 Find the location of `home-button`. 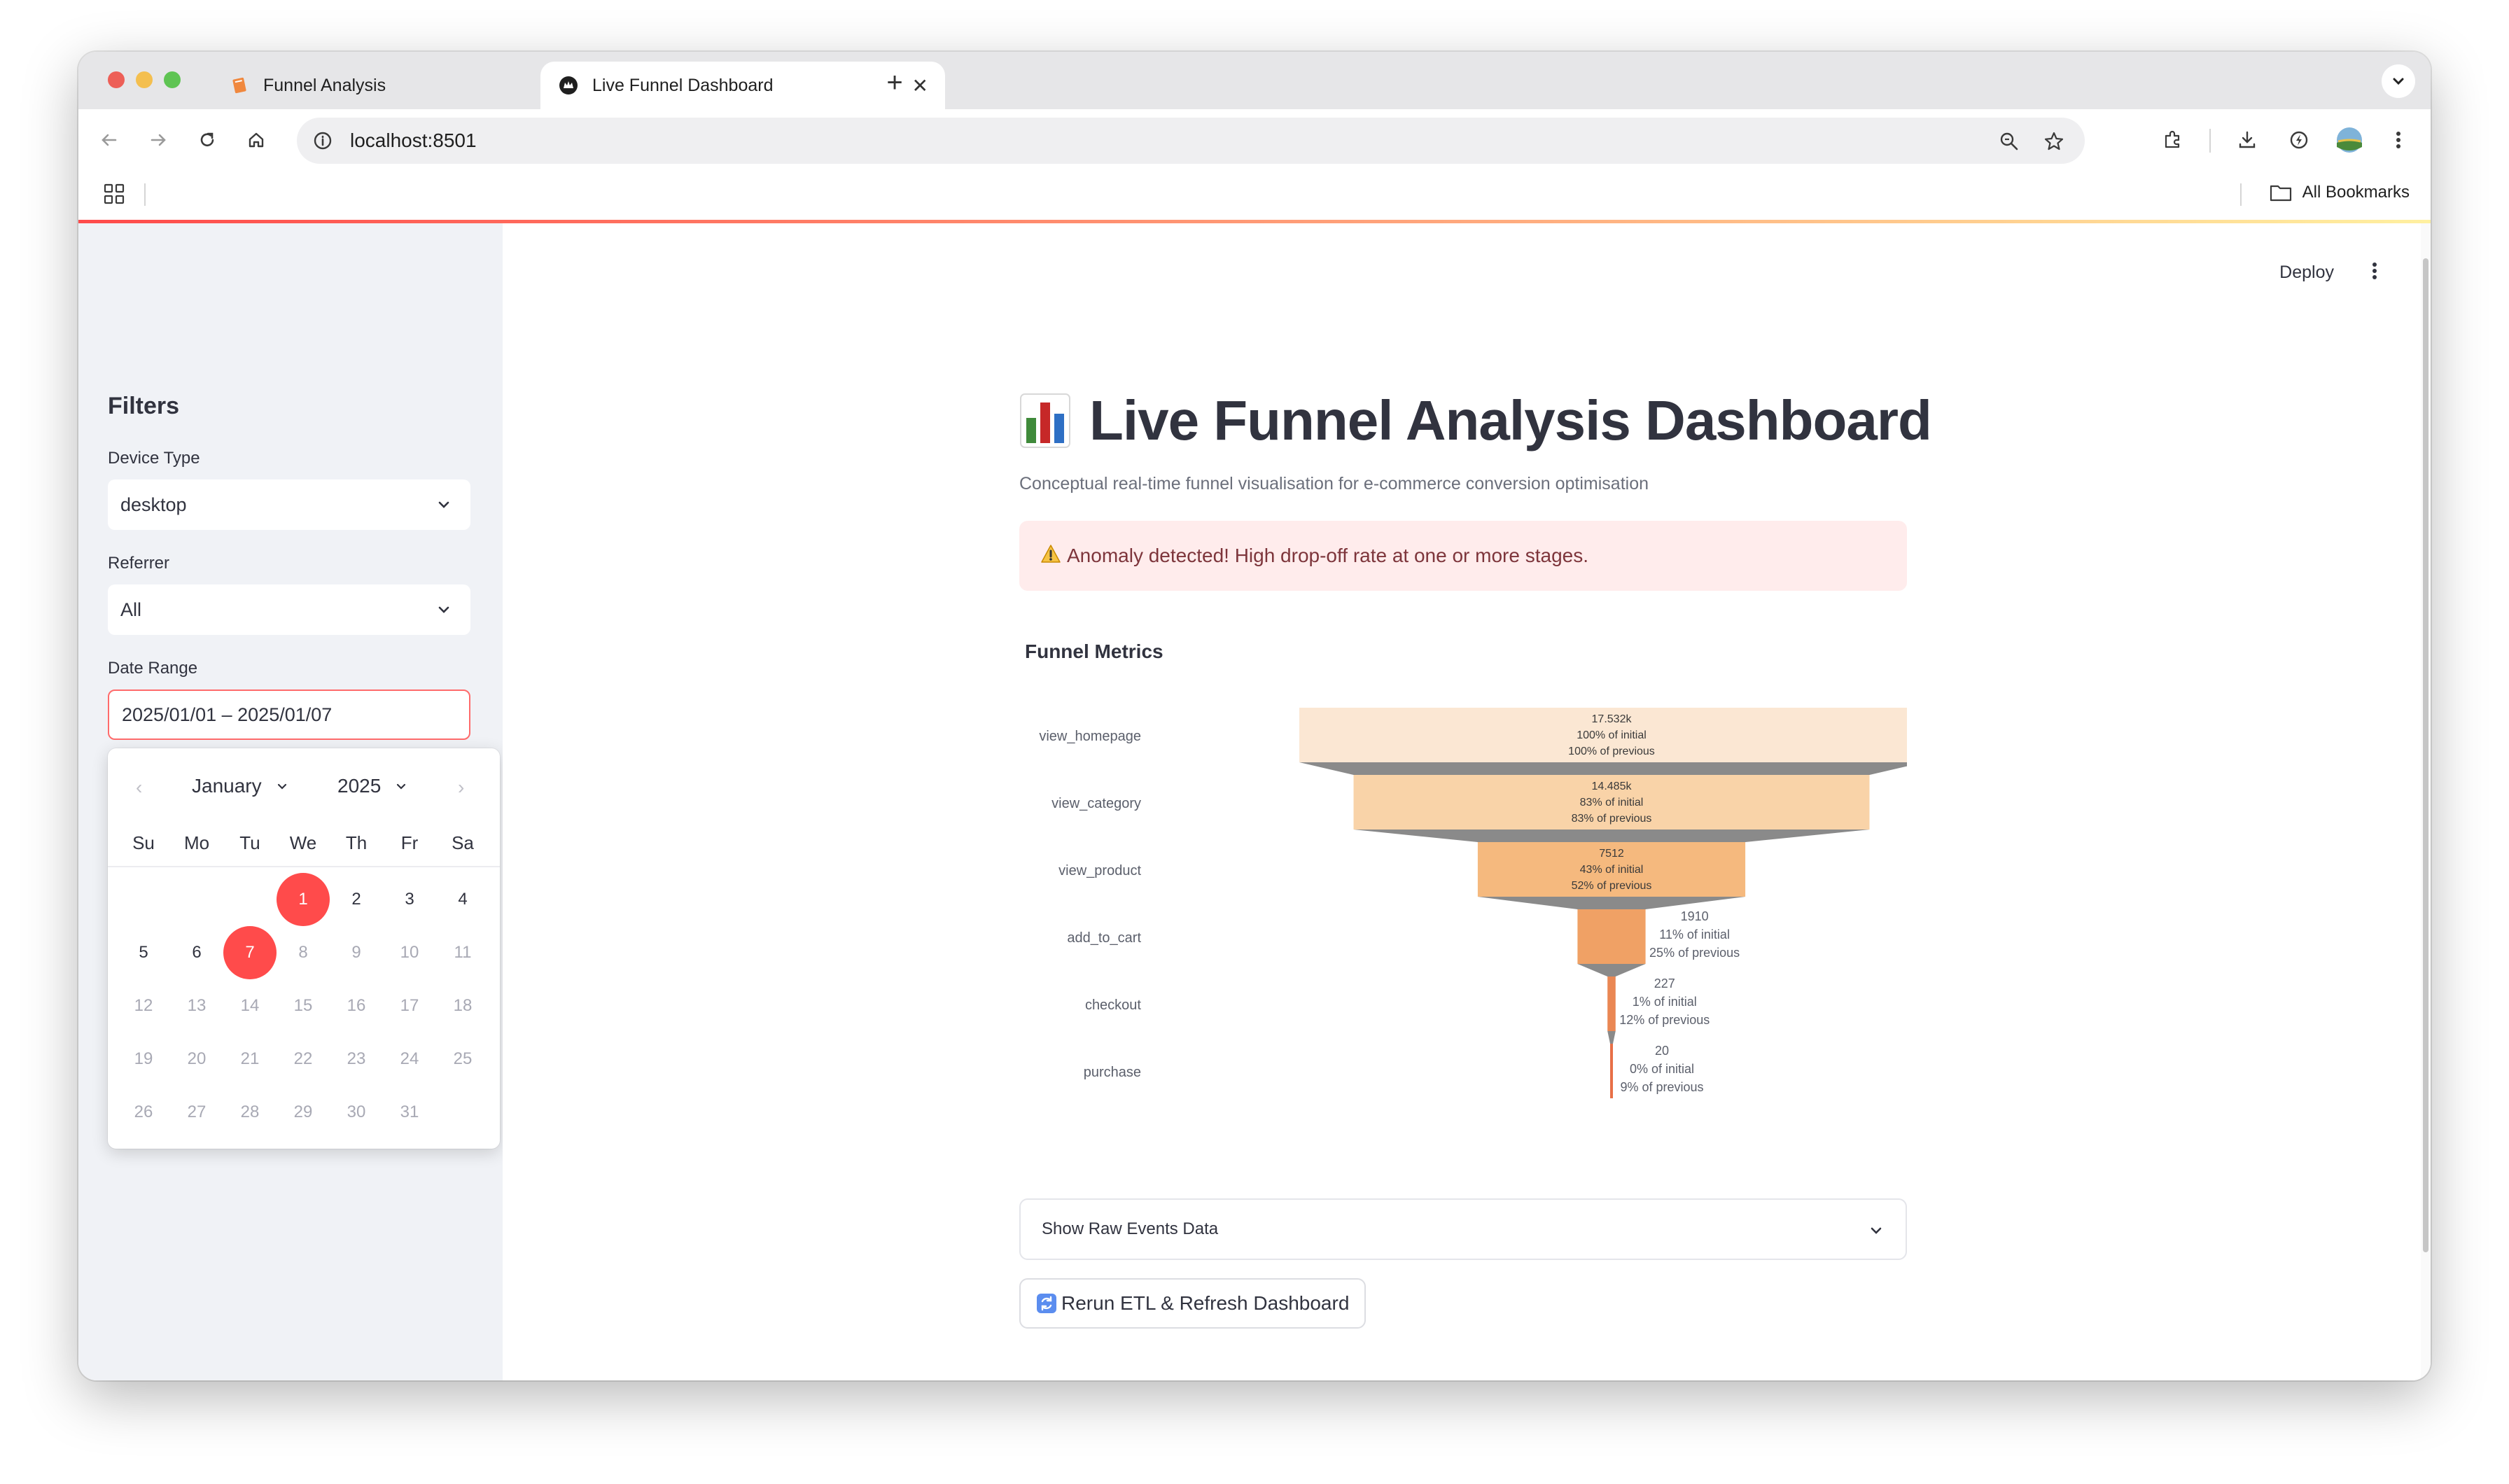

home-button is located at coordinates (256, 140).